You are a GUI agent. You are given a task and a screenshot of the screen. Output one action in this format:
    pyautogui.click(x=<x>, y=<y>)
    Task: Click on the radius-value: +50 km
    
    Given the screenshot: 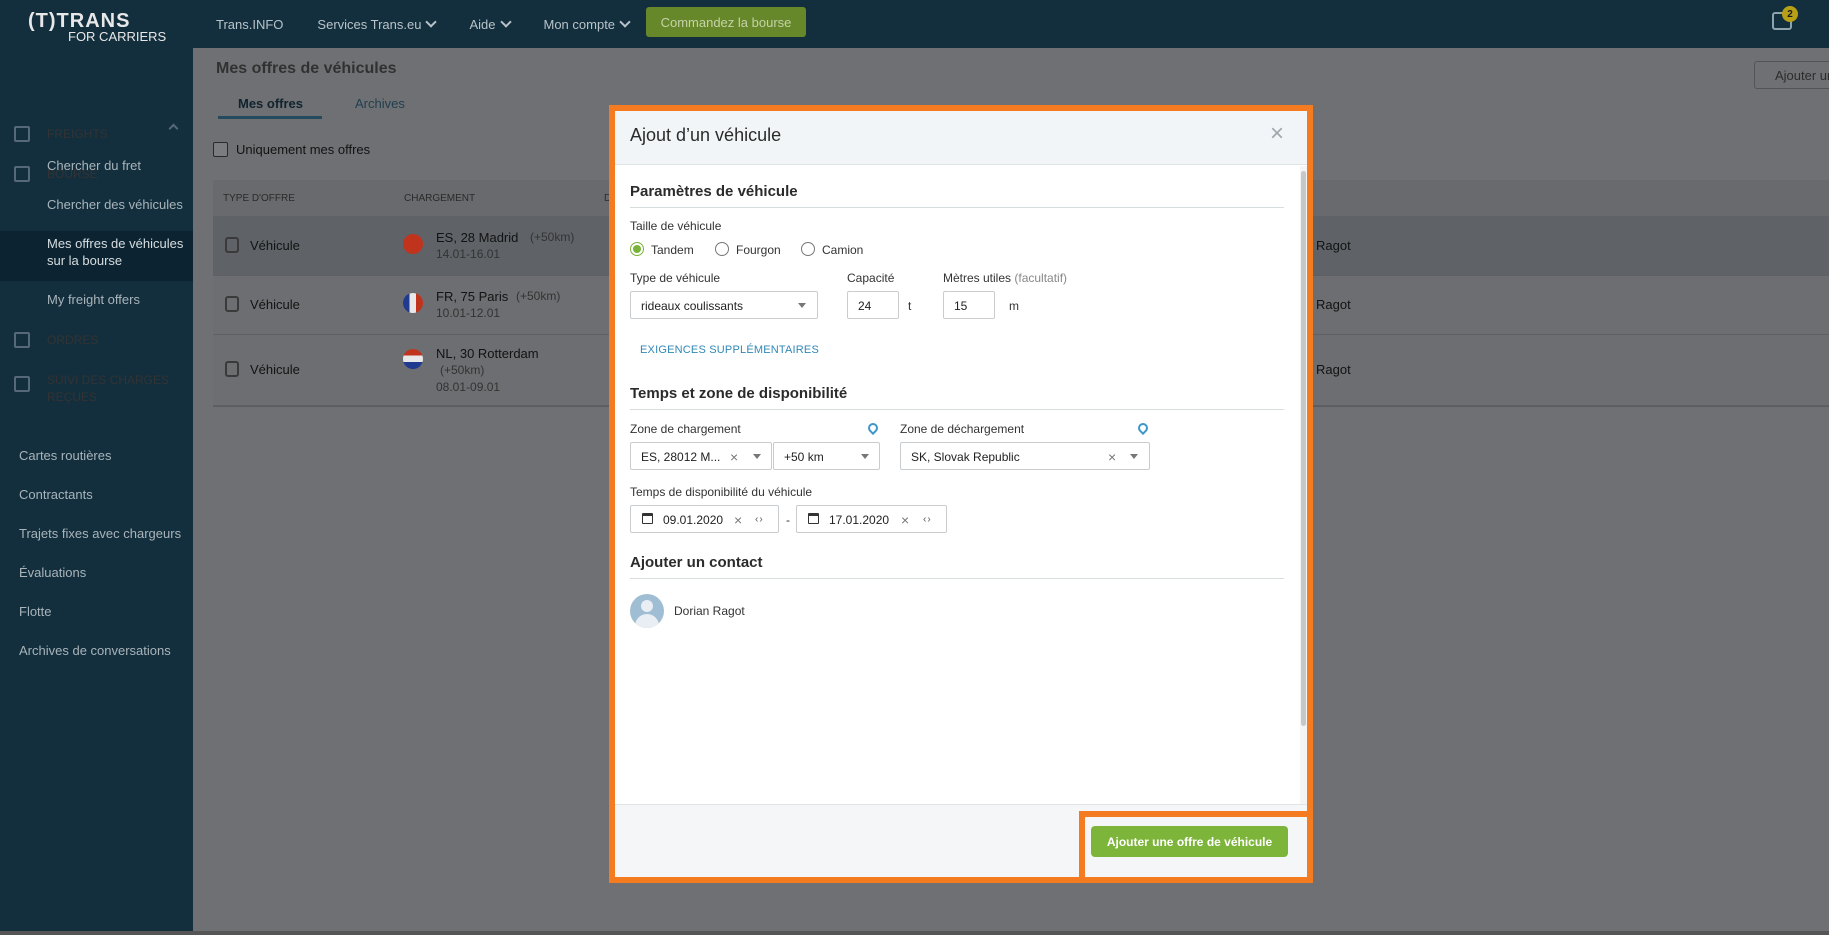 What is the action you would take?
    pyautogui.click(x=804, y=457)
    